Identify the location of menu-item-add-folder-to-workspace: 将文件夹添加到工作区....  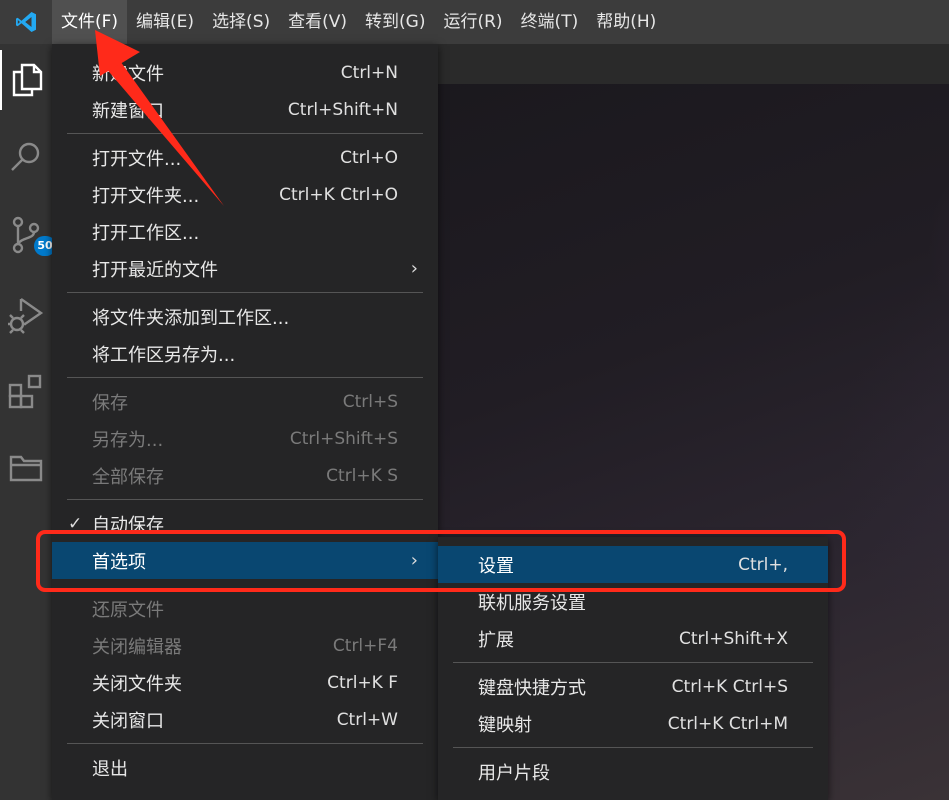
(245, 316).